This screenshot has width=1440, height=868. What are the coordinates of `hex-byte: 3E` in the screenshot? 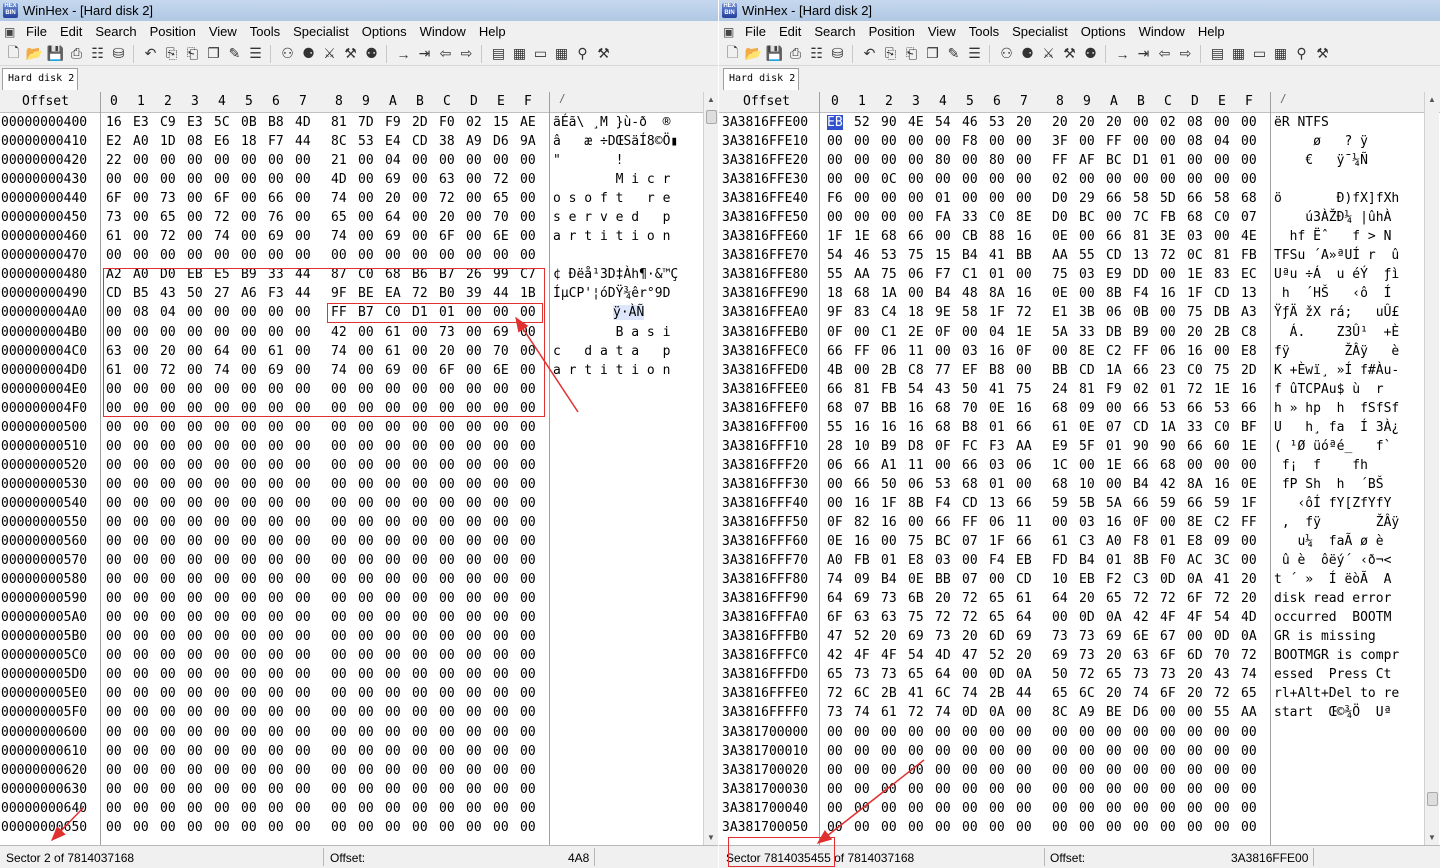 It's located at (1168, 236).